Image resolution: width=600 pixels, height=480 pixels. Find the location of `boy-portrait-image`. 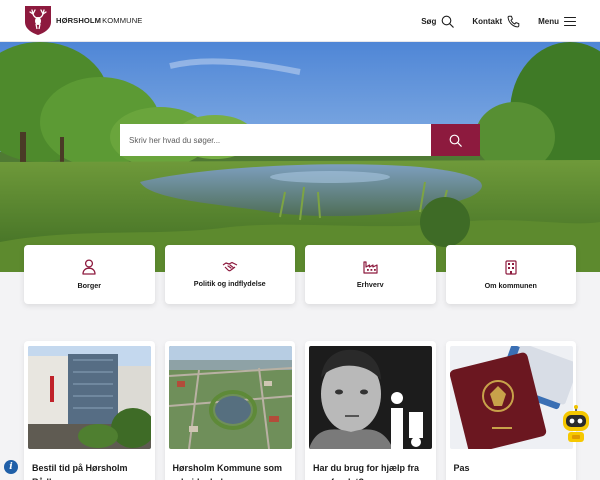

boy-portrait-image is located at coordinates (370, 397).